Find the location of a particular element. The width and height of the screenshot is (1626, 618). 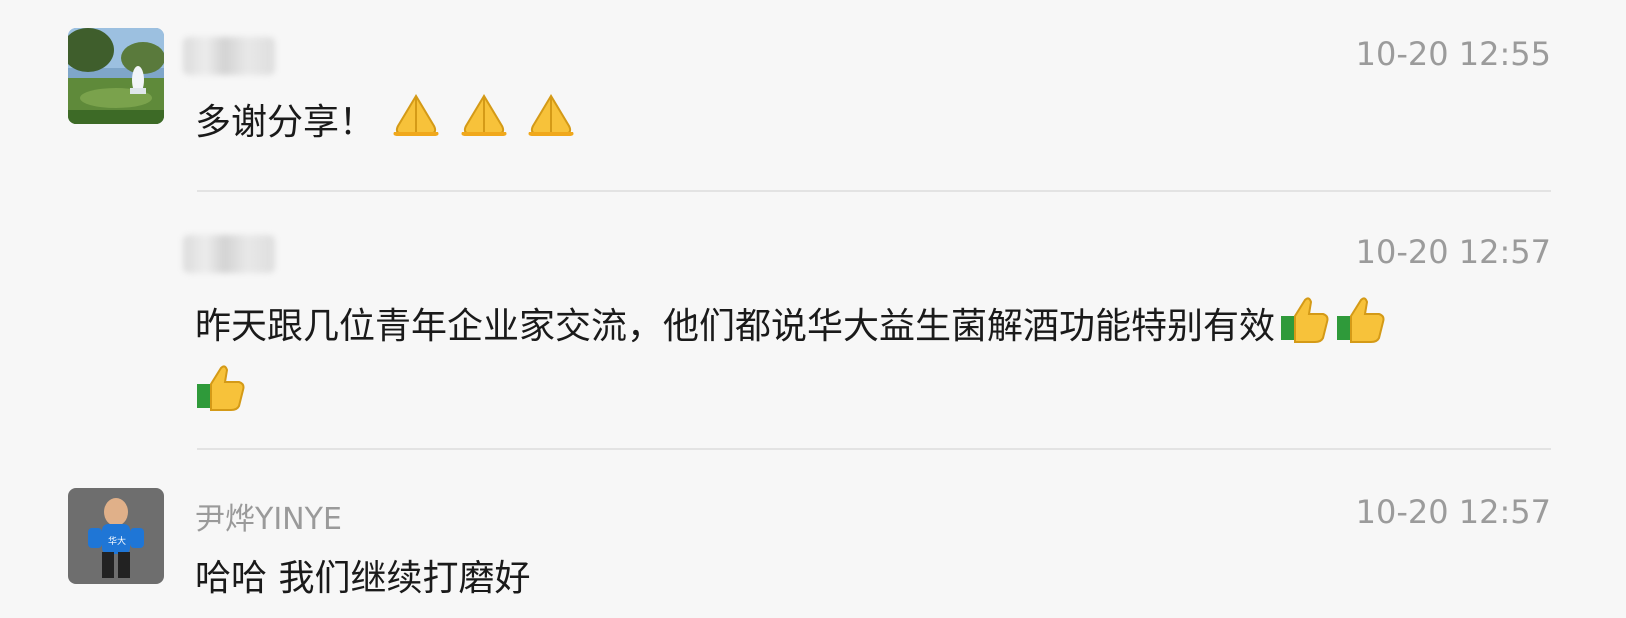

comment-text: 哈哈 我们继续打磨好 is located at coordinates (363, 578).